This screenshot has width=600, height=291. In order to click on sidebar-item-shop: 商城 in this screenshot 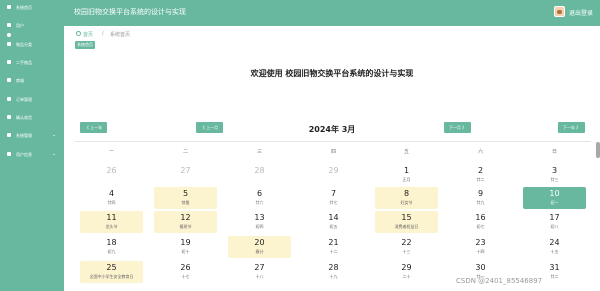, I will do `click(32, 80)`.